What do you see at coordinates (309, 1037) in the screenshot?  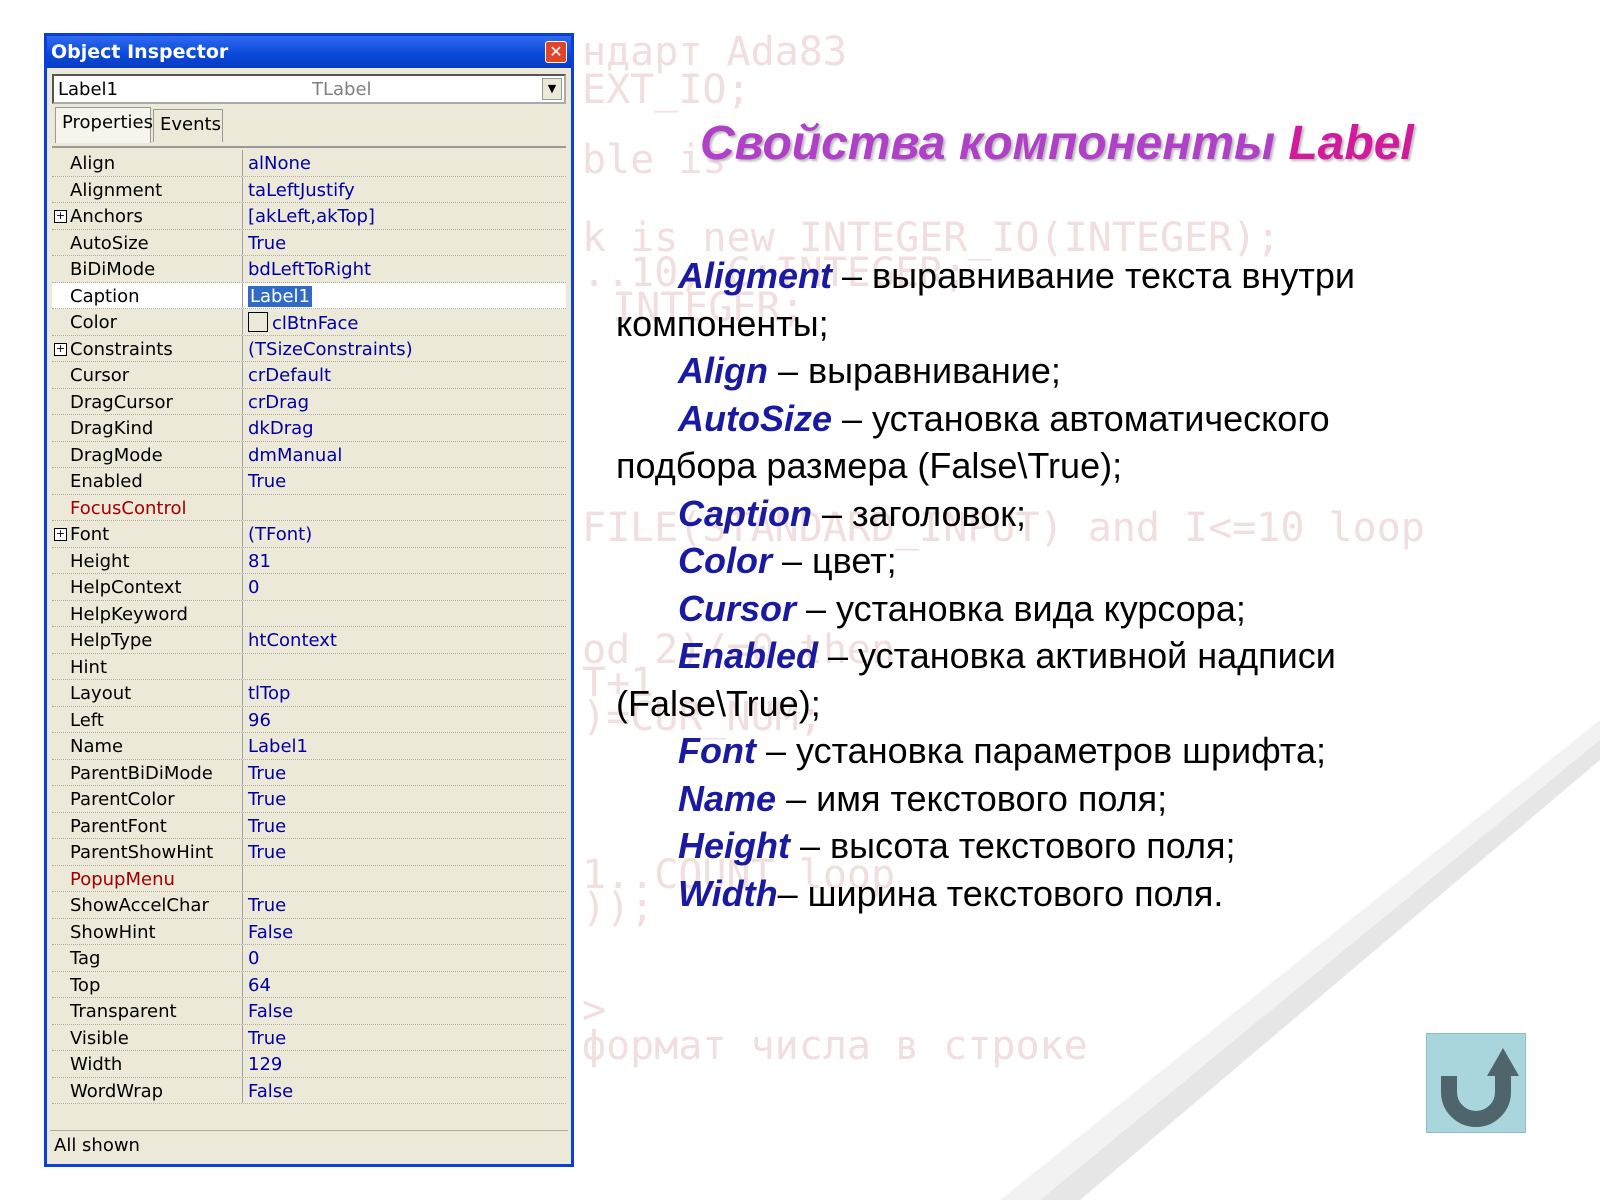 I see `property-row: Visible True` at bounding box center [309, 1037].